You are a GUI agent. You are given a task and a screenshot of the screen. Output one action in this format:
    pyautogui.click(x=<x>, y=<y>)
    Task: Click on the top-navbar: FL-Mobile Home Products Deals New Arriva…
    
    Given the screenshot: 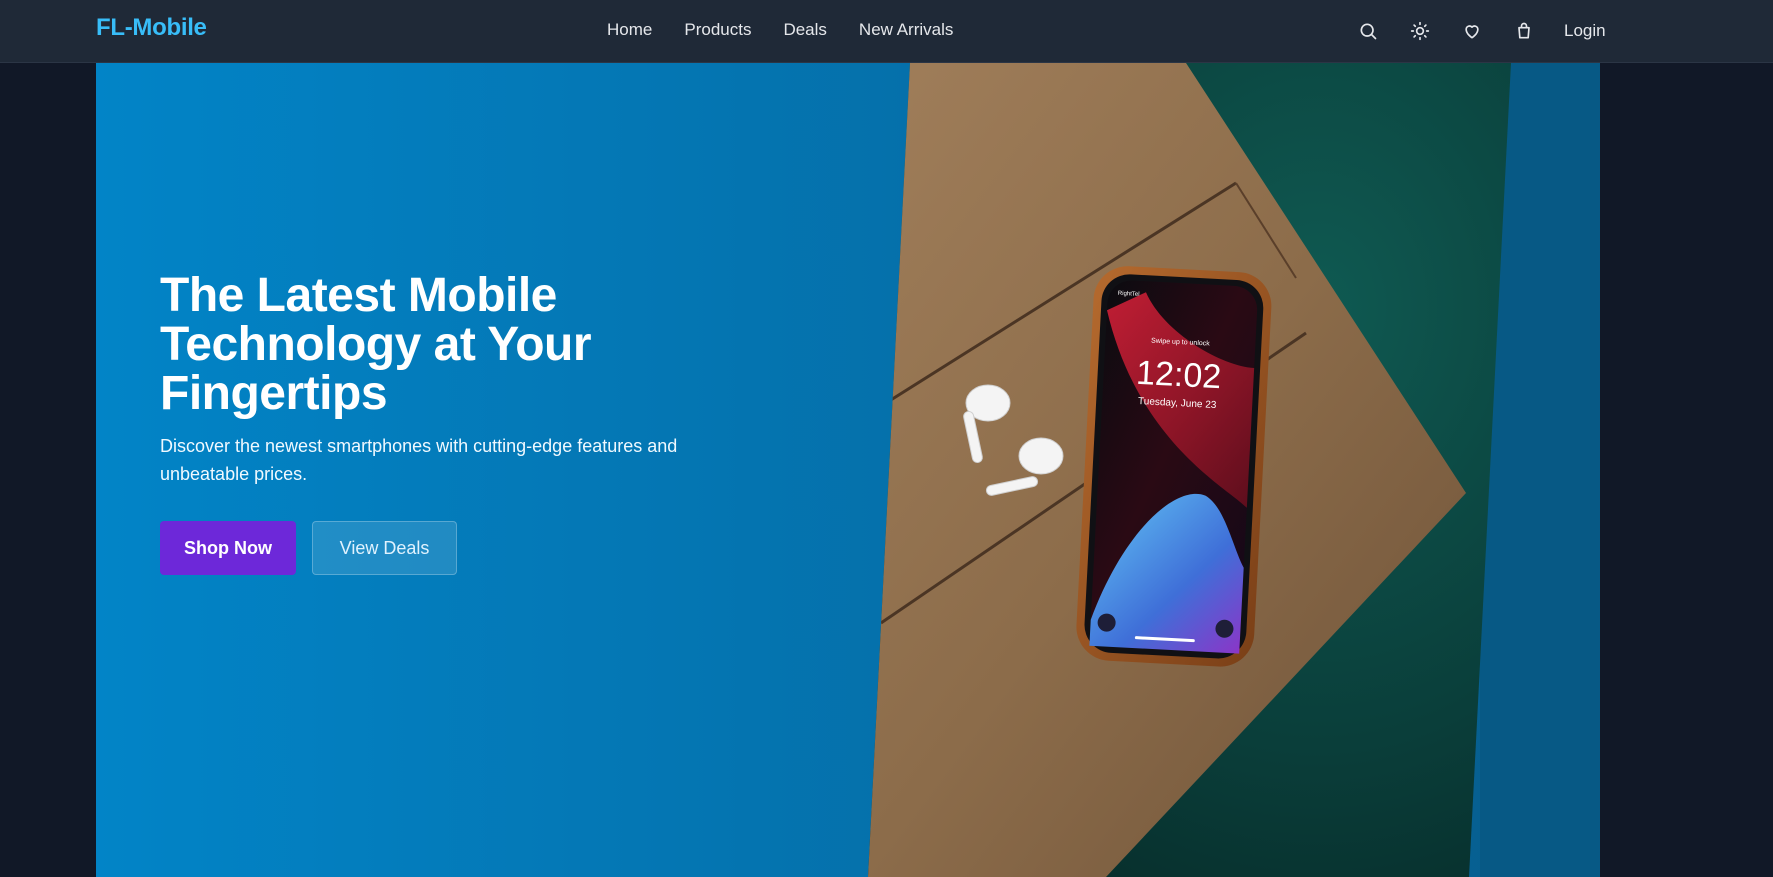 What is the action you would take?
    pyautogui.click(x=886, y=31)
    